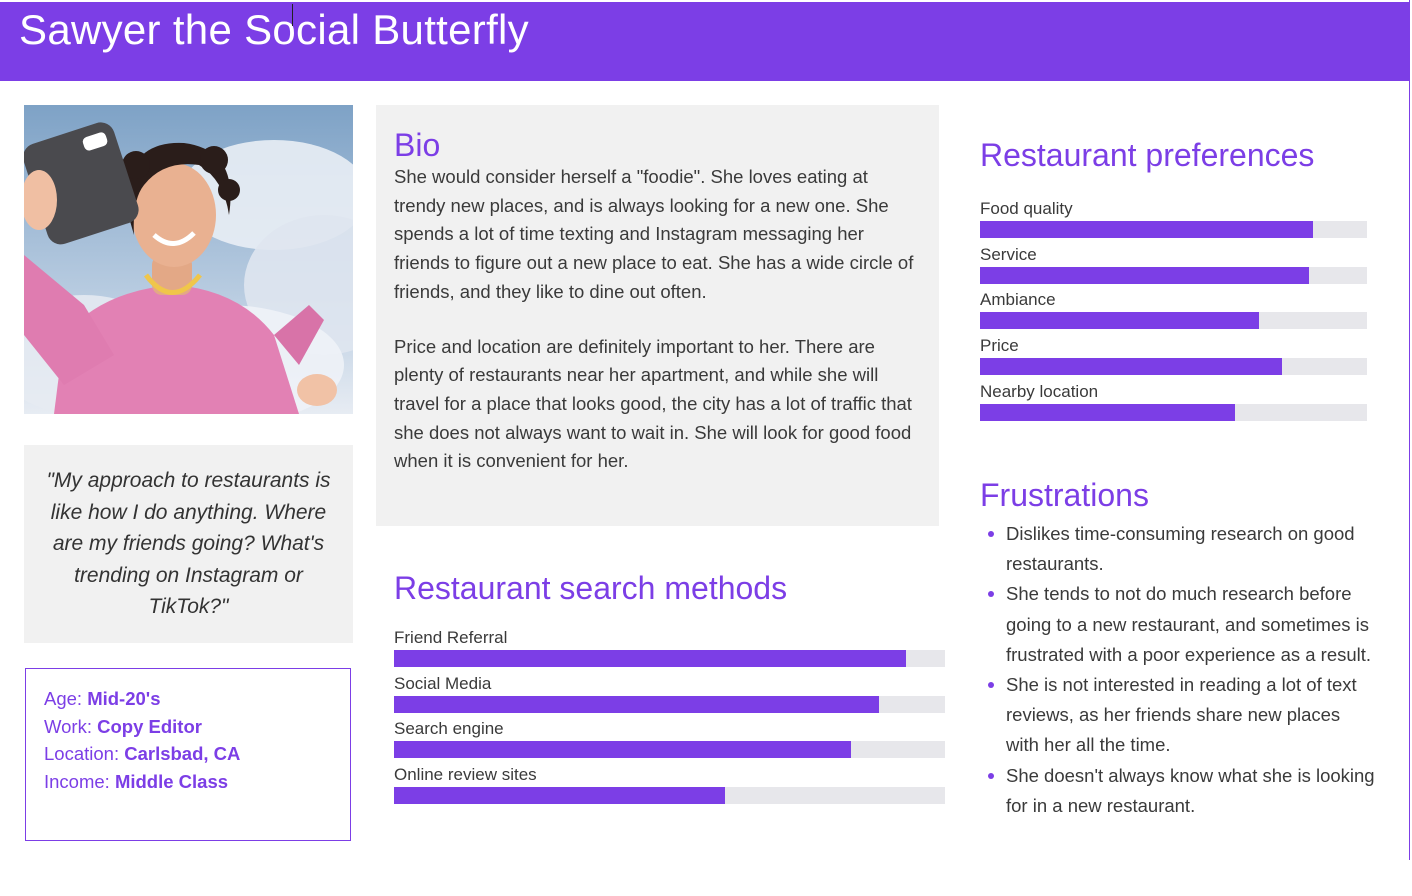 Image resolution: width=1412 pixels, height=896 pixels. Describe the element at coordinates (999, 346) in the screenshot. I see `bar-label: Price` at that location.